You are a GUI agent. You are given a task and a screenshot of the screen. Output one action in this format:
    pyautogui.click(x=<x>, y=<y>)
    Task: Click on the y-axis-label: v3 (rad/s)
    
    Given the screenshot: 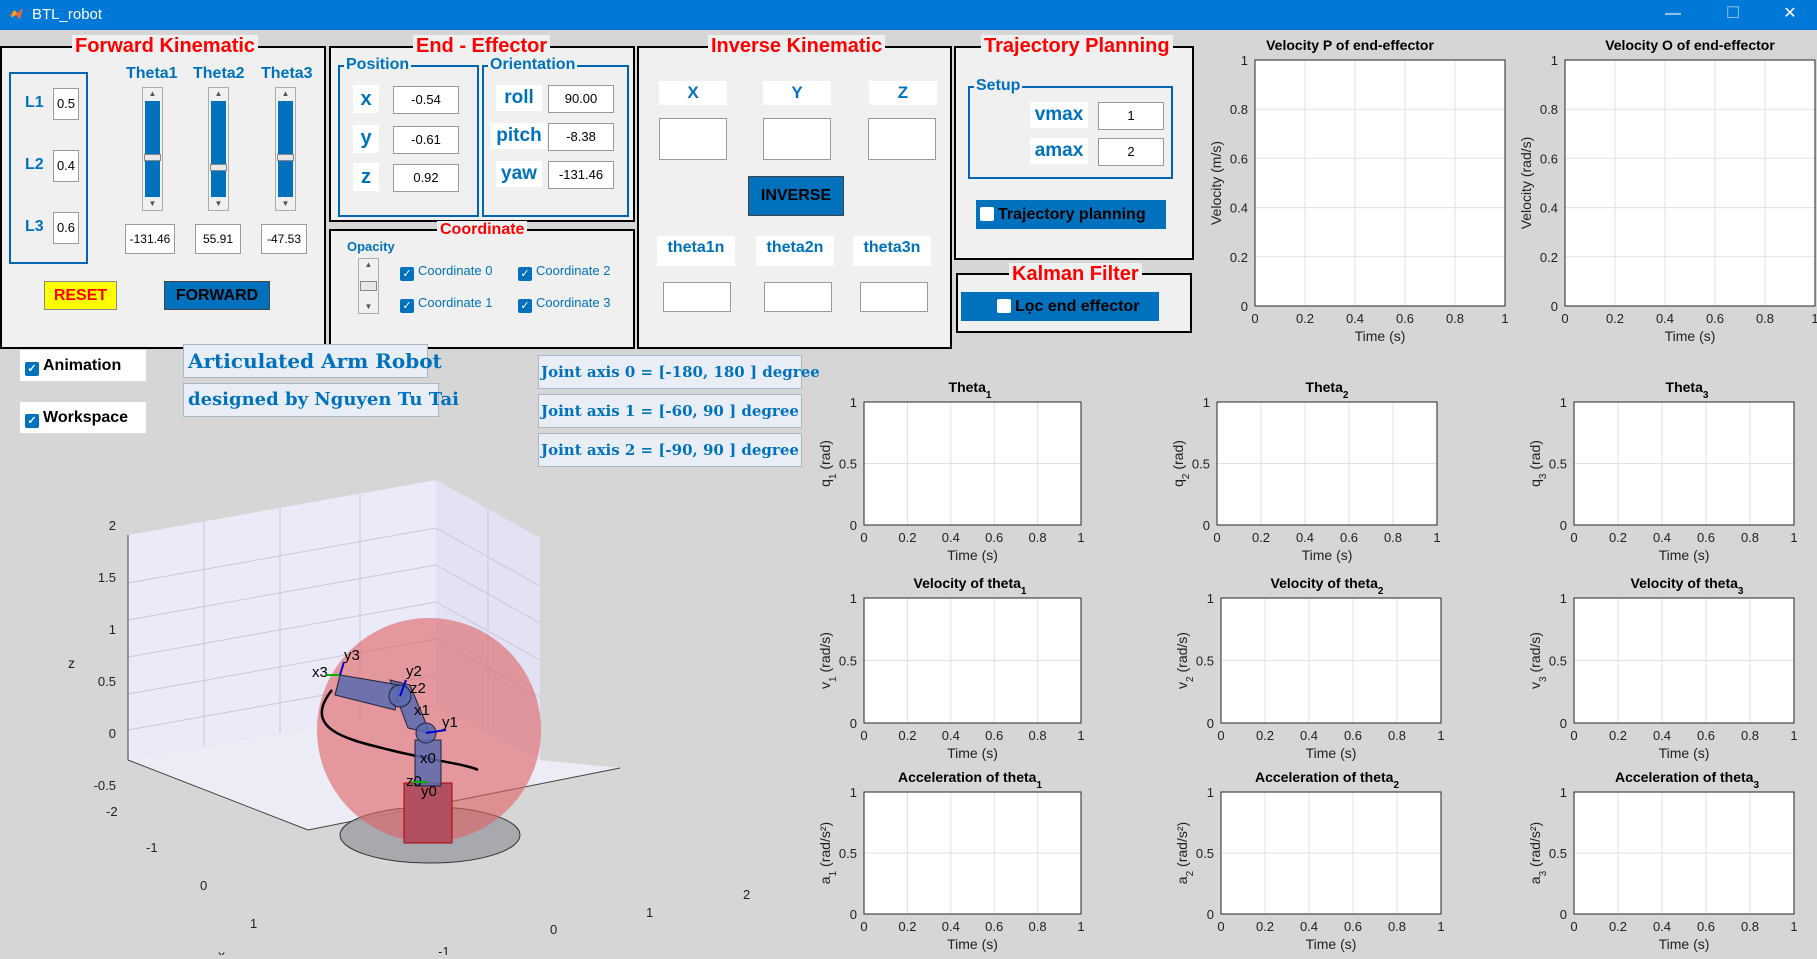 What is the action you would take?
    pyautogui.click(x=1538, y=660)
    